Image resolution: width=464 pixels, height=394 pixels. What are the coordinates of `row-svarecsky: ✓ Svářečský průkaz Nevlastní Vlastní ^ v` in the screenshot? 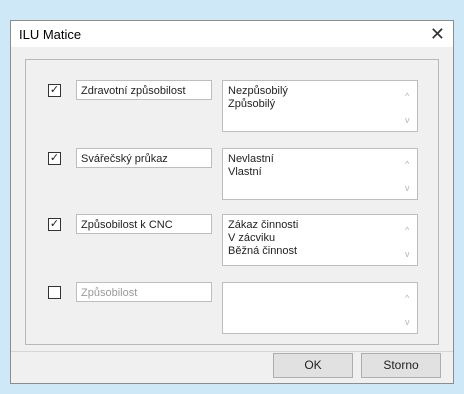 It's located at (232, 172).